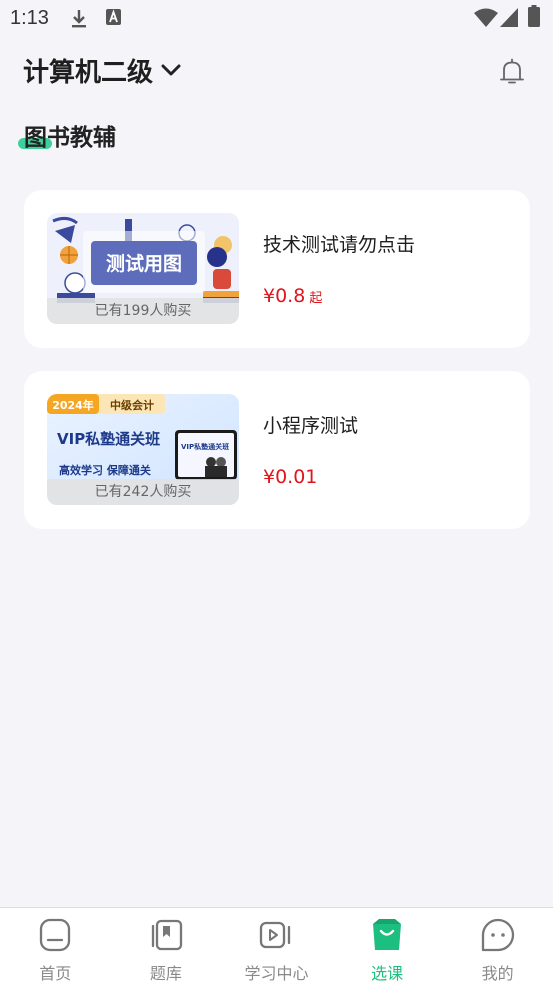 This screenshot has height=984, width=553. What do you see at coordinates (132, 405) in the screenshot?
I see `thumbnail-tag-name: 中级会计` at bounding box center [132, 405].